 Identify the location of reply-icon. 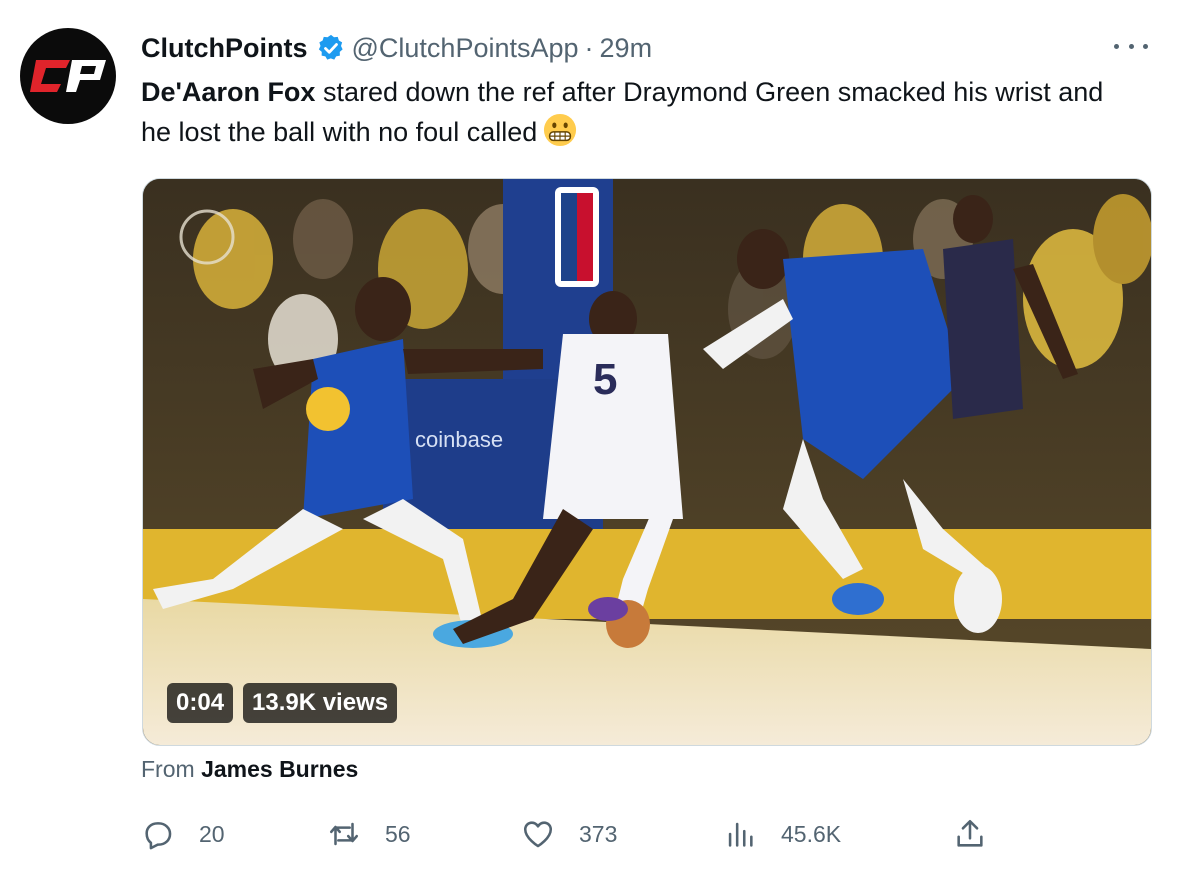
(158, 836).